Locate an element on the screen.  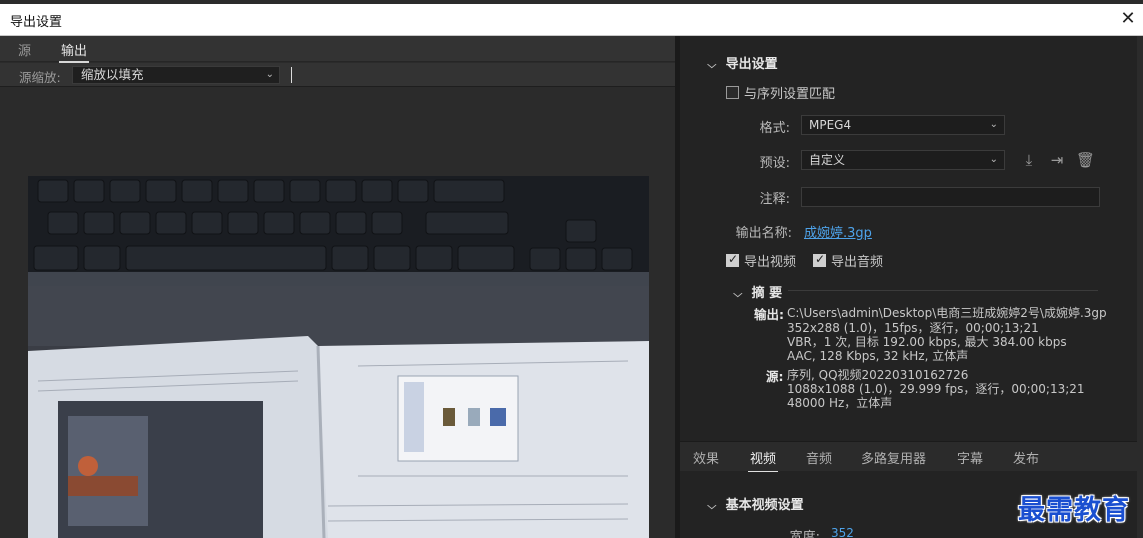
preset-label: 预设: is located at coordinates (774, 163).